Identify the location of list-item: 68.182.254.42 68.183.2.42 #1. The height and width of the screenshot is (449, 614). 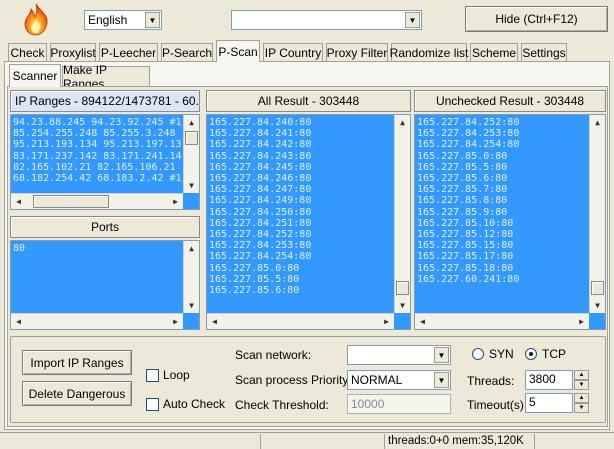
(97, 178).